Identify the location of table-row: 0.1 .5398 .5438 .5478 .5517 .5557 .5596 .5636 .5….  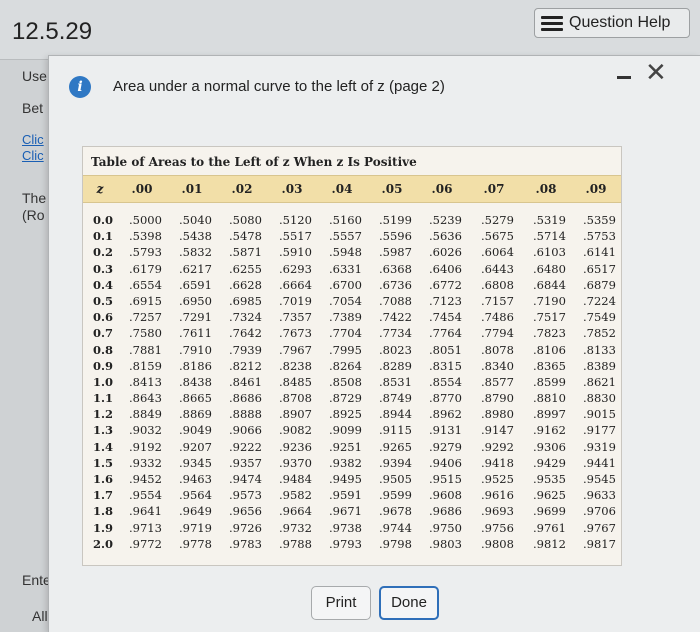
(352, 237).